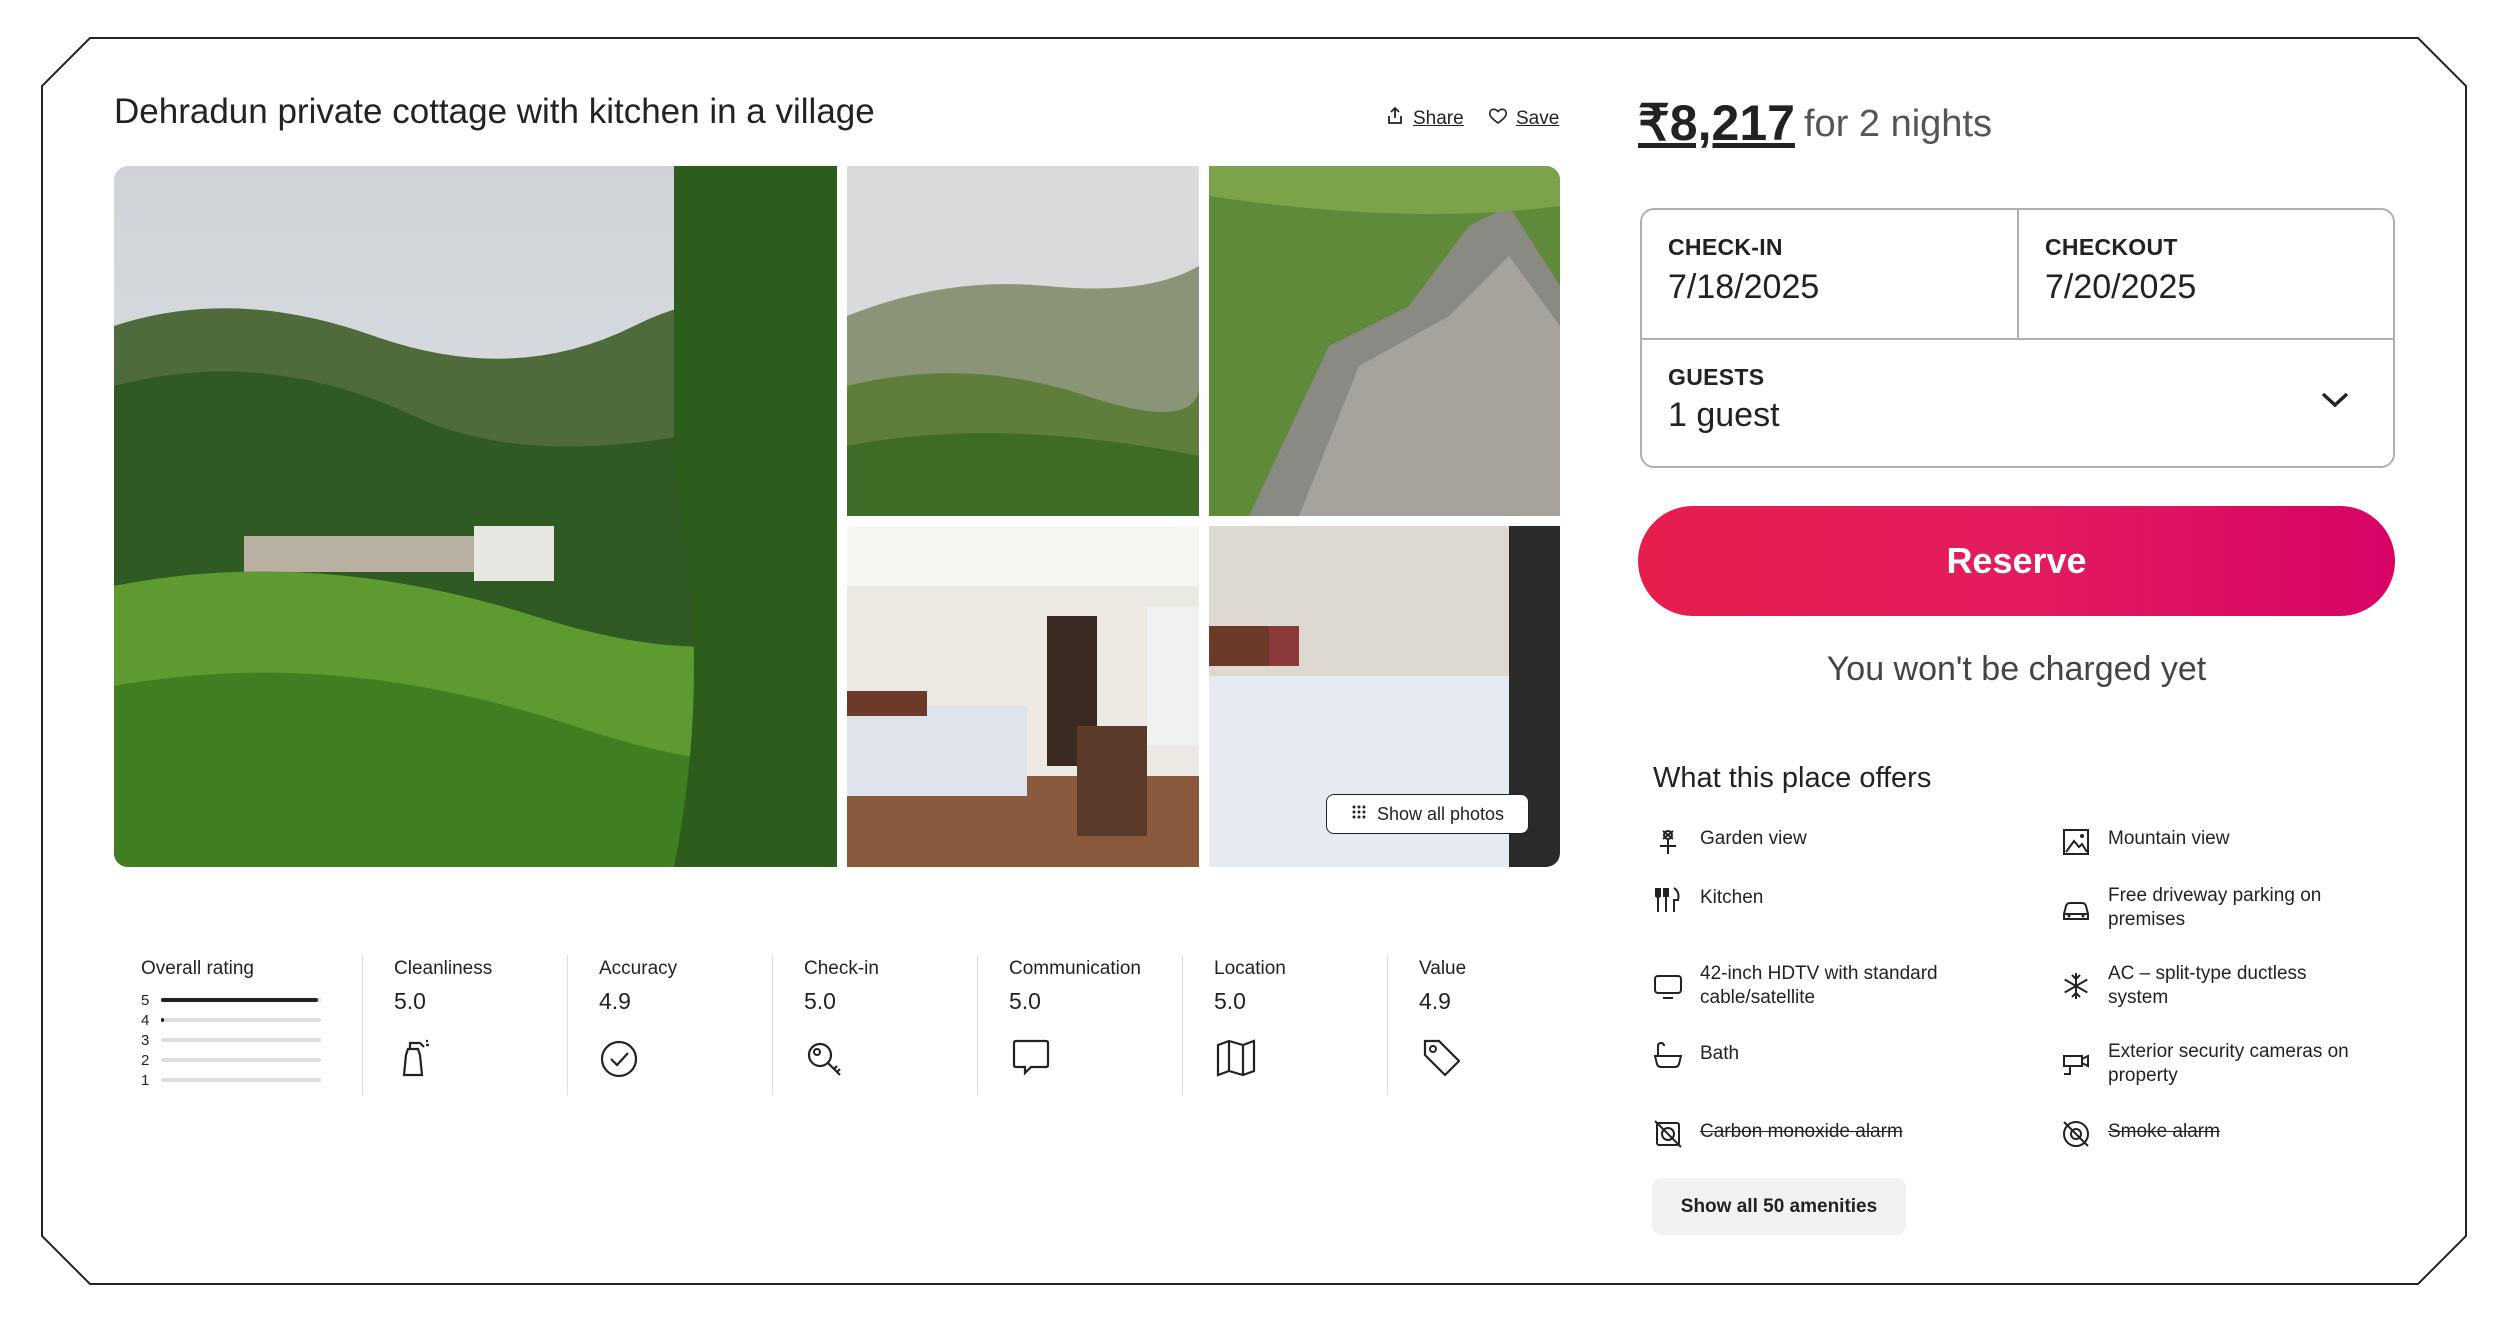 The height and width of the screenshot is (1322, 2507). I want to click on rating-location: Location 5.0, so click(1250, 1021).